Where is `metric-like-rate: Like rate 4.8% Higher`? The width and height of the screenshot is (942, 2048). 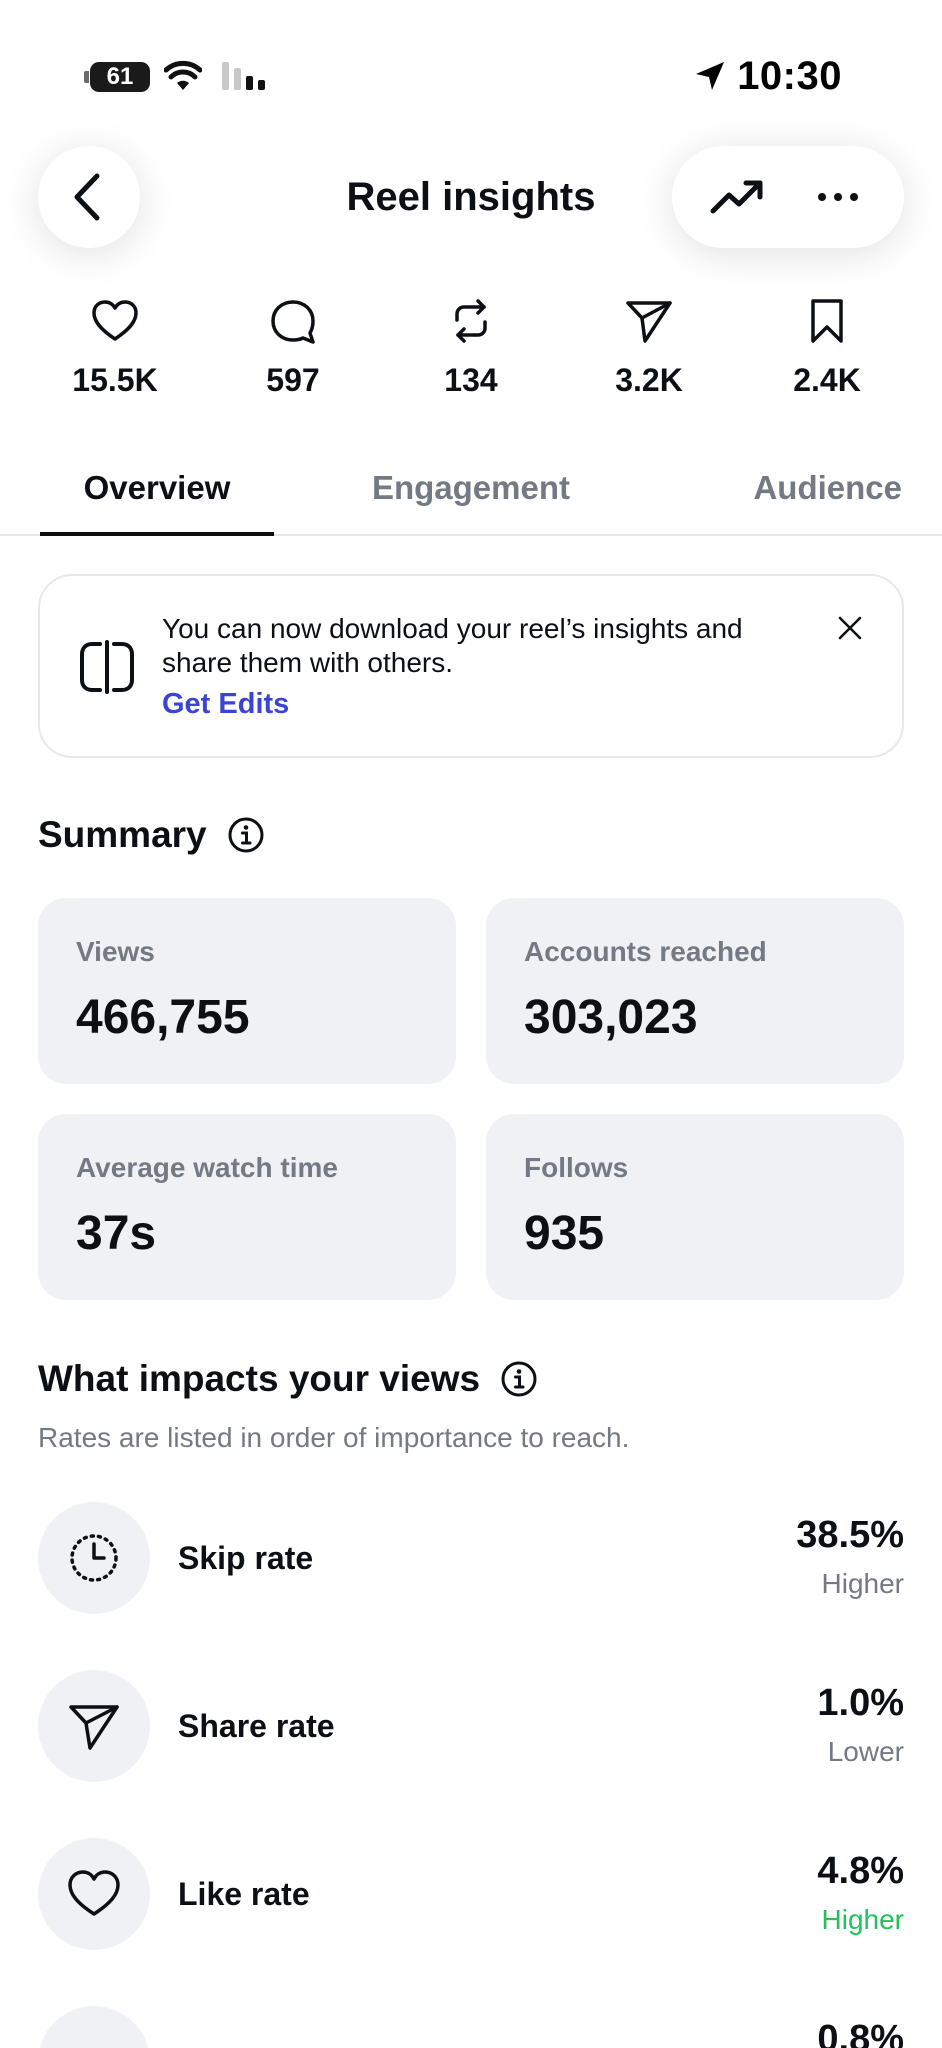
metric-like-rate: Like rate 4.8% Higher is located at coordinates (471, 1894).